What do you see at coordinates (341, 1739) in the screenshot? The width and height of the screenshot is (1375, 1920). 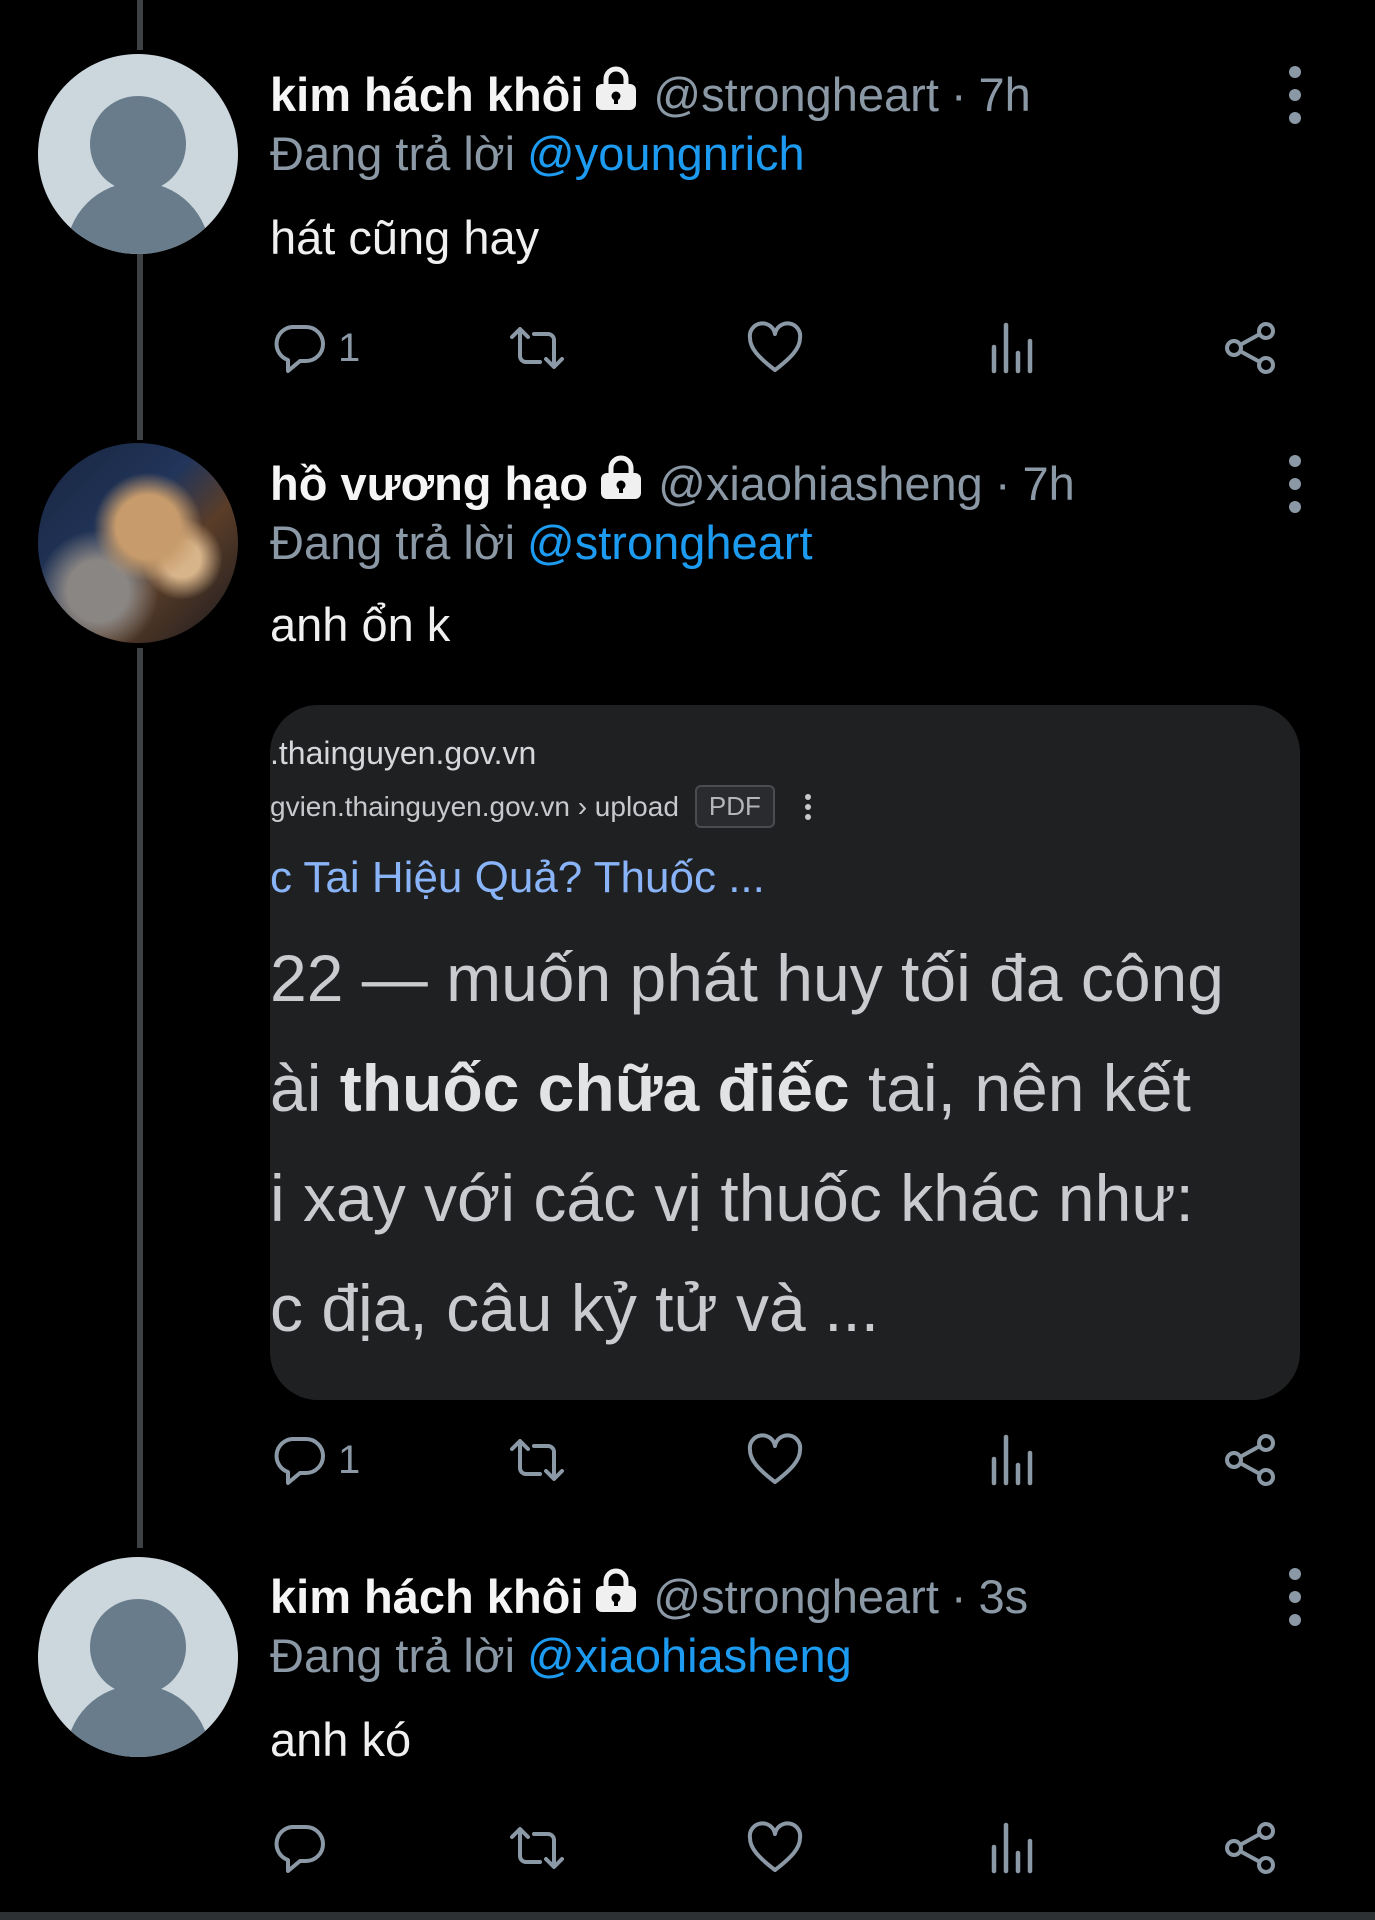 I see `tweet-text: anh kó` at bounding box center [341, 1739].